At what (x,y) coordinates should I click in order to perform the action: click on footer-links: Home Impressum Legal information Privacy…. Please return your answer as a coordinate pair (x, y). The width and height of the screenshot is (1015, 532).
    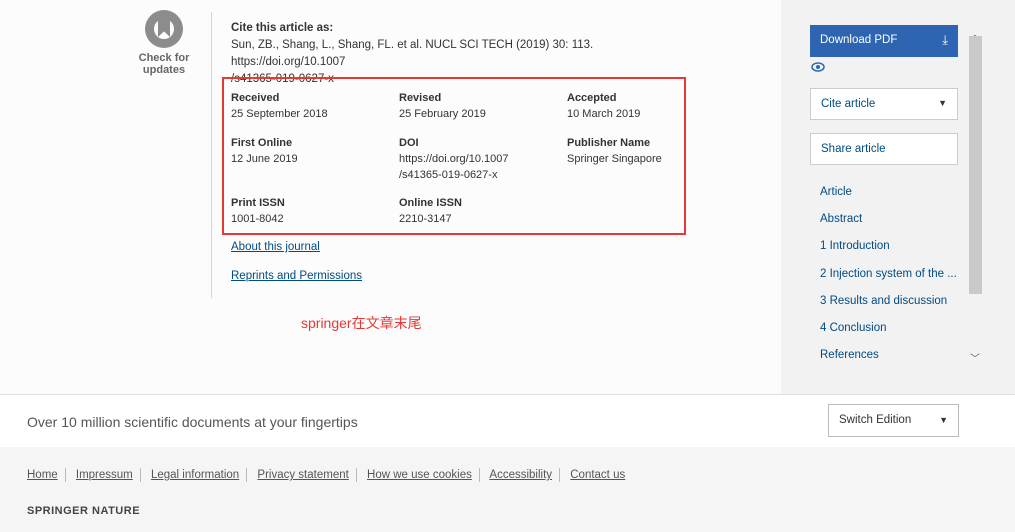
    Looking at the image, I should click on (326, 475).